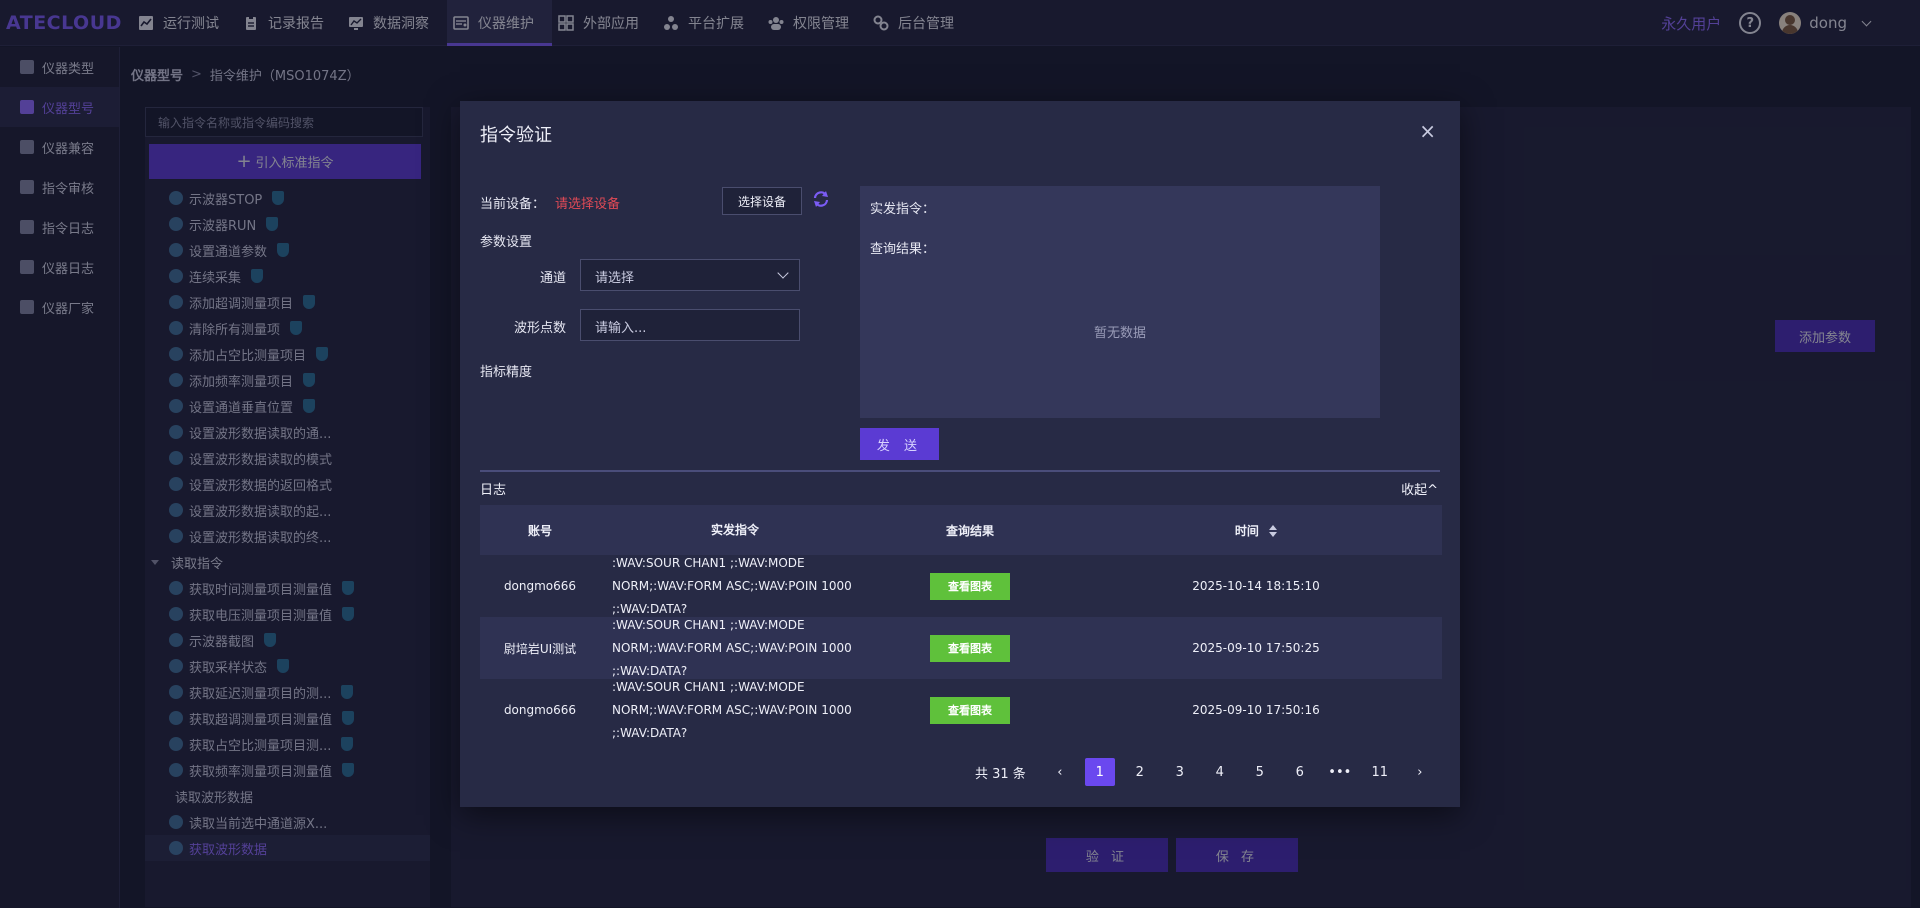 This screenshot has width=1920, height=908. Describe the element at coordinates (1256, 710) in the screenshot. I see `cell-time: 2025-09-10 17:50:16` at that location.